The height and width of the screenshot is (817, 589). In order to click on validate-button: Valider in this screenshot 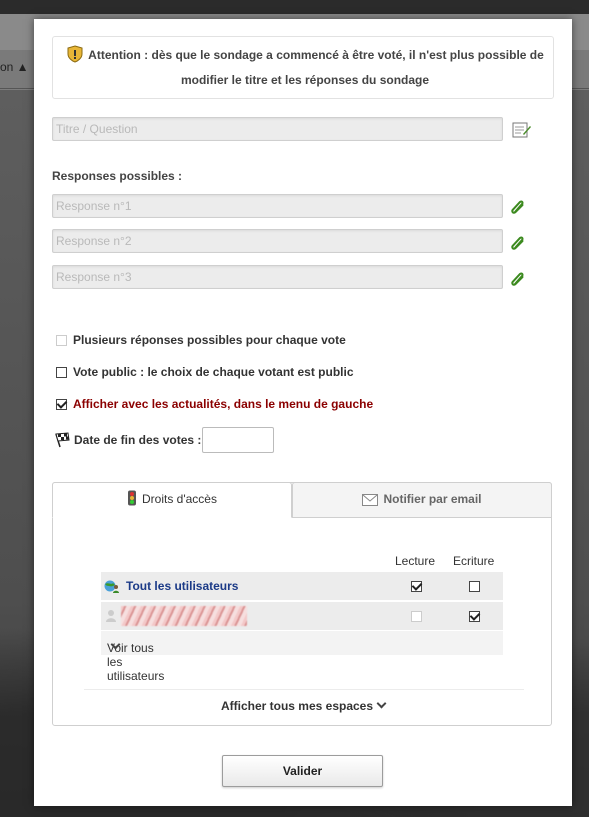, I will do `click(302, 771)`.